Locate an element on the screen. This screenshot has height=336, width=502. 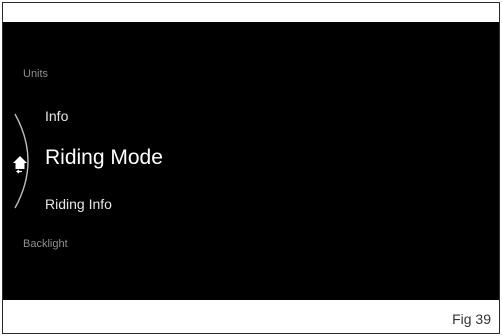
home-back-icon is located at coordinates (20, 164).